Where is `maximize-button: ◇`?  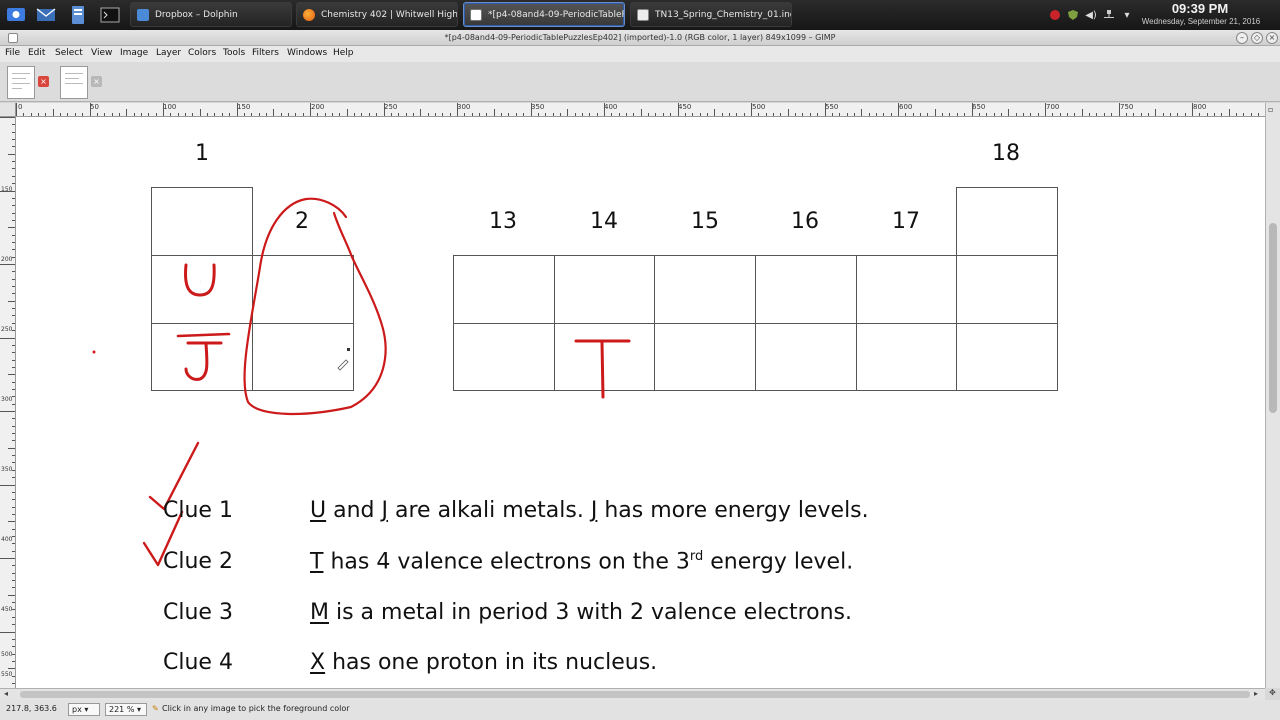
maximize-button: ◇ is located at coordinates (1257, 38).